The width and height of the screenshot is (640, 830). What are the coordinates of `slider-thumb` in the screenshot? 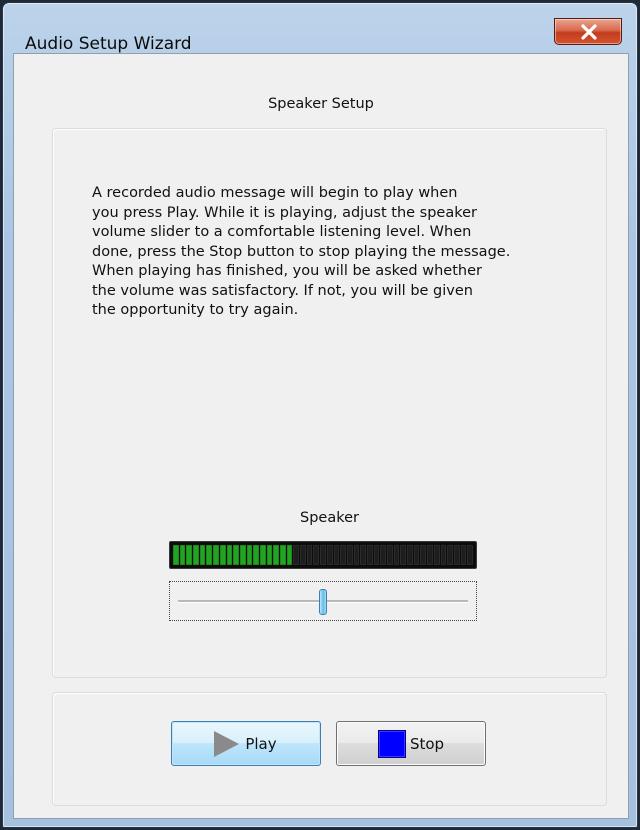 It's located at (323, 602).